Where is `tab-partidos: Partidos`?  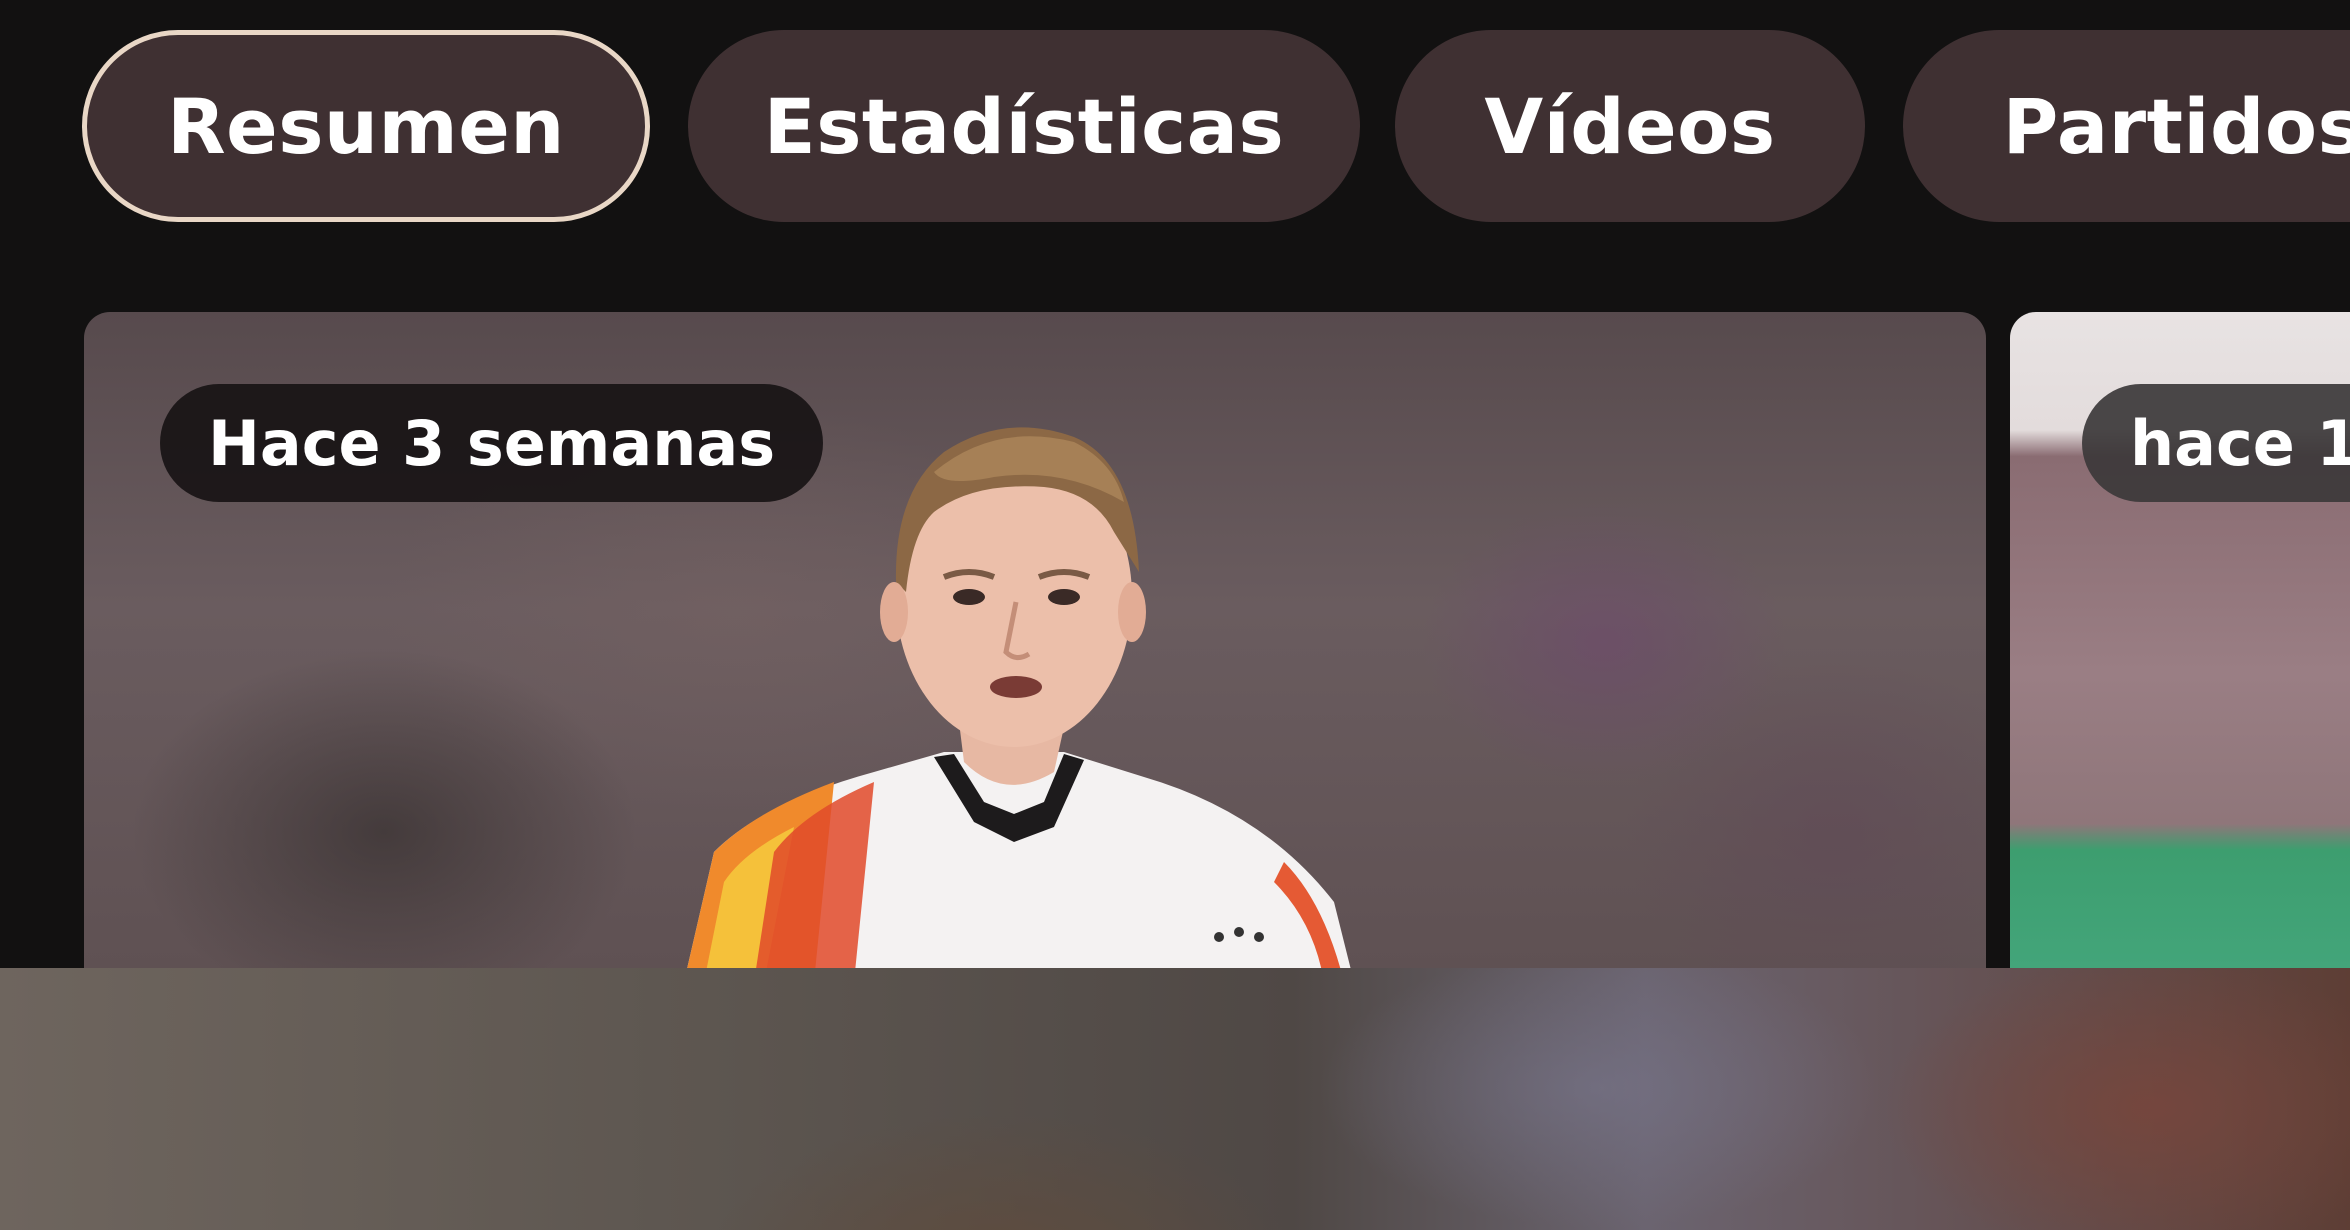
tab-partidos: Partidos is located at coordinates (2126, 126).